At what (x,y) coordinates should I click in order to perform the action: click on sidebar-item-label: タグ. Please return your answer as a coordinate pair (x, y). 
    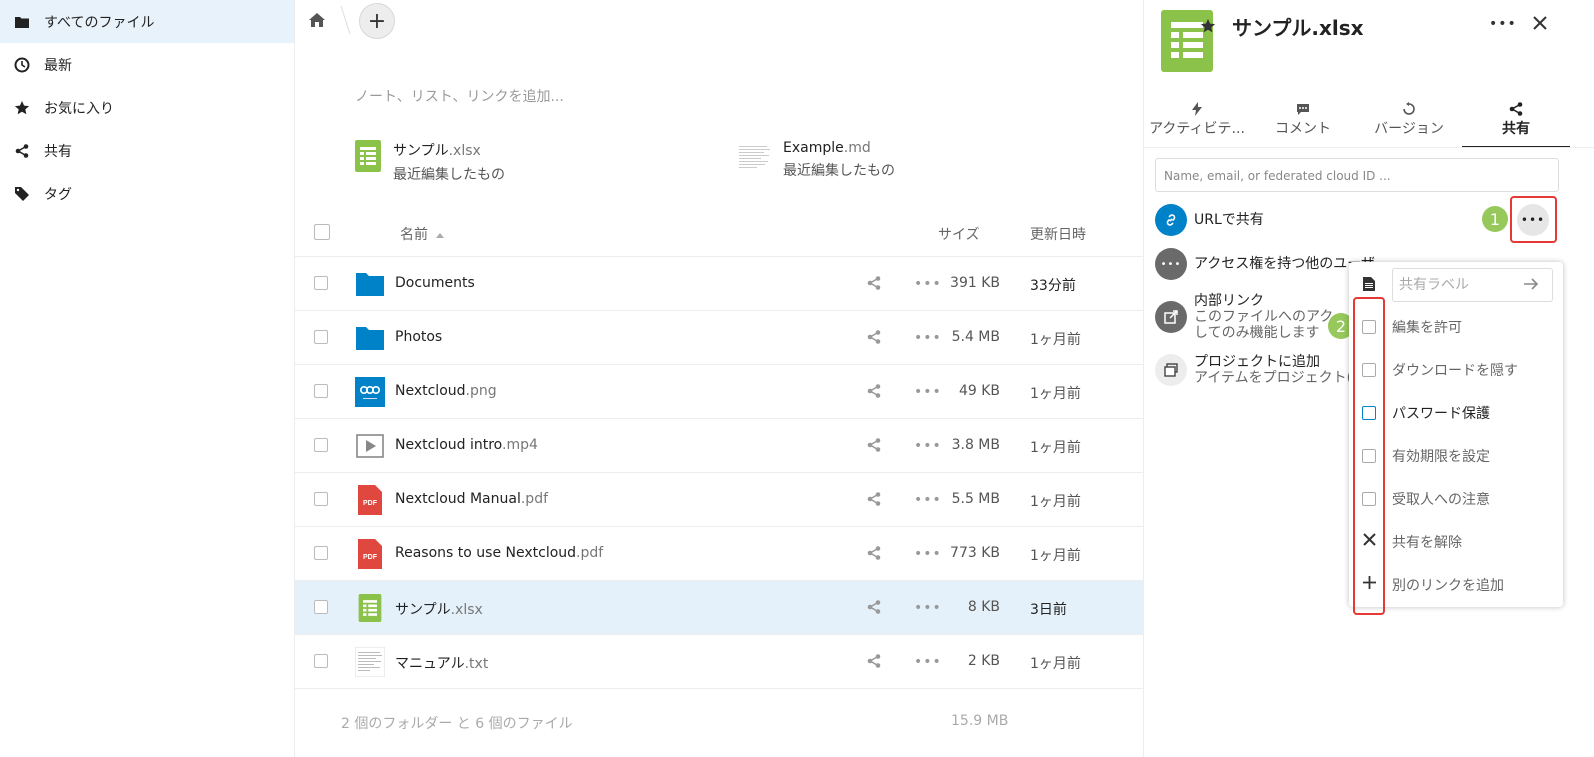
    Looking at the image, I should click on (58, 194).